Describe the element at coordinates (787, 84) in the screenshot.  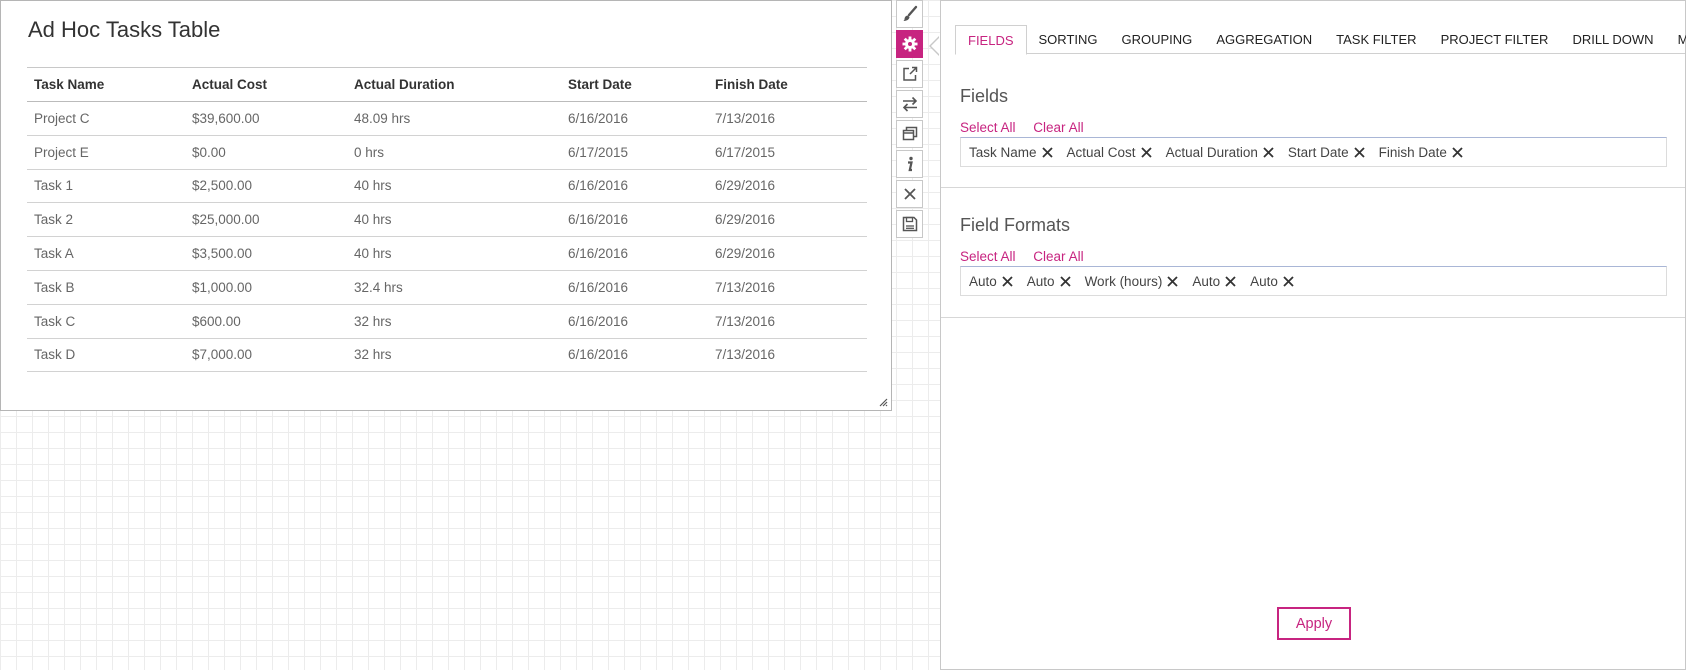
I see `column-header: Finish Date` at that location.